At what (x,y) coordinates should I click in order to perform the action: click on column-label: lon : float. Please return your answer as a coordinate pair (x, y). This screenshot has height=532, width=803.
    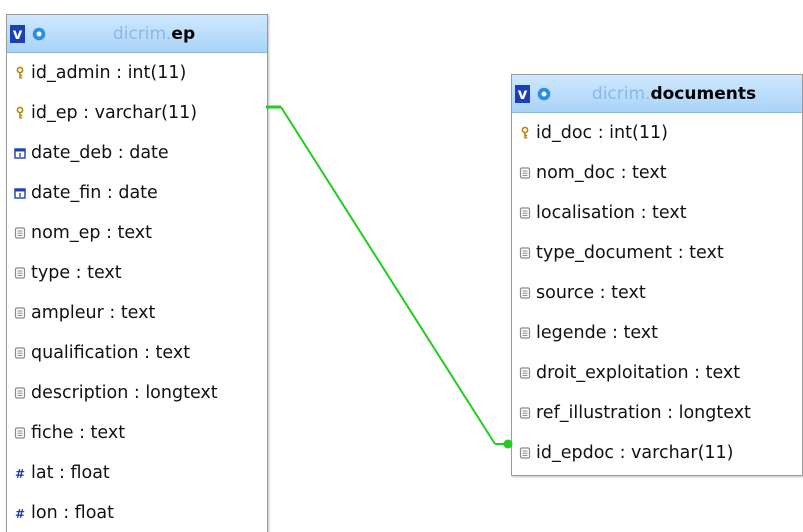
    Looking at the image, I should click on (72, 513).